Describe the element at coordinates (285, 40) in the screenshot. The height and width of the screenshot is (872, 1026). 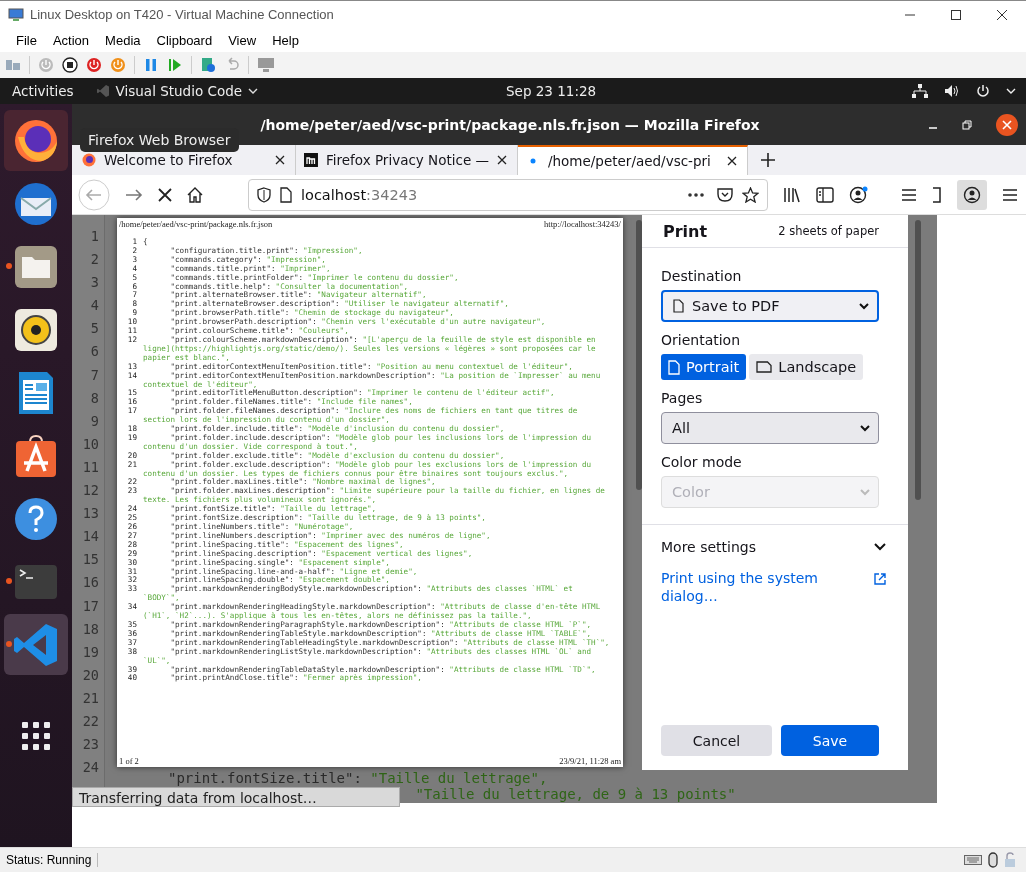
I see `menu-item: Help` at that location.